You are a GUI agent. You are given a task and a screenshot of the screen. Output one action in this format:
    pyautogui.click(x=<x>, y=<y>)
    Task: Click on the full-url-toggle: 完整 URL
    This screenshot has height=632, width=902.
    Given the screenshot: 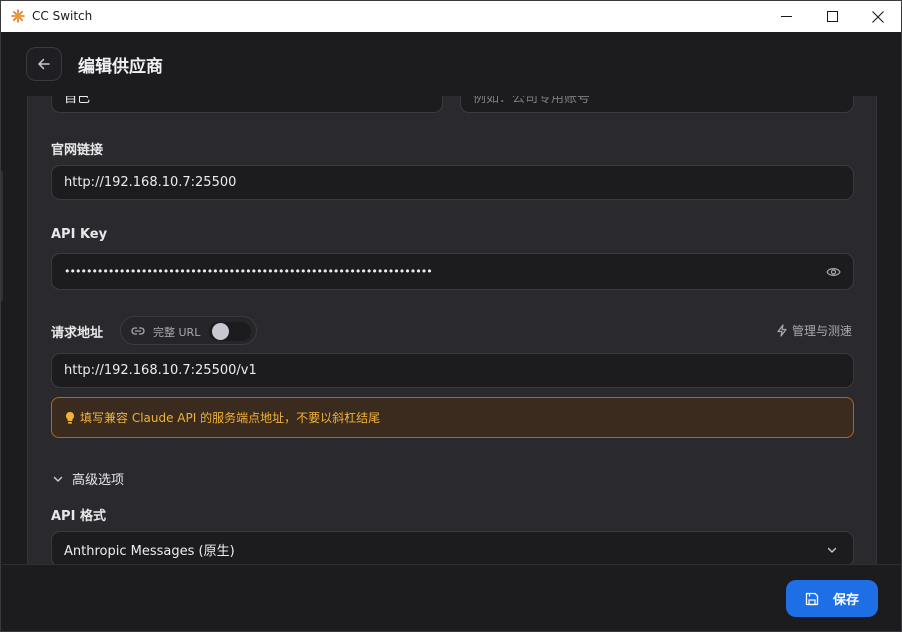 What is the action you would take?
    pyautogui.click(x=188, y=330)
    